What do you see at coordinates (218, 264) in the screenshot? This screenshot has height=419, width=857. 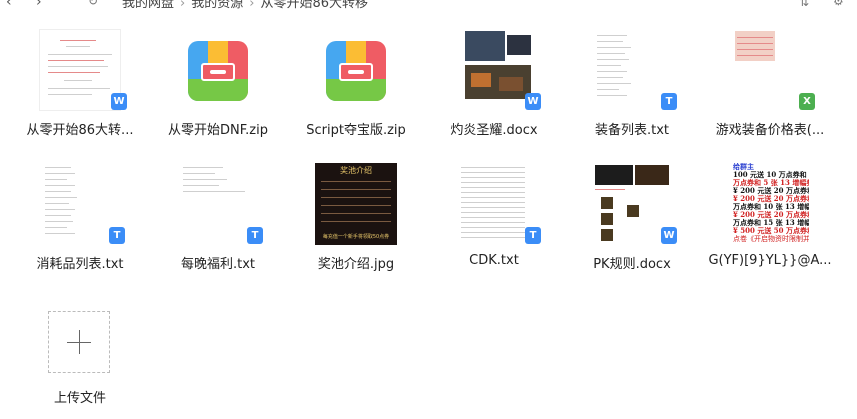 I see `file-name: 每晚福利.txt` at bounding box center [218, 264].